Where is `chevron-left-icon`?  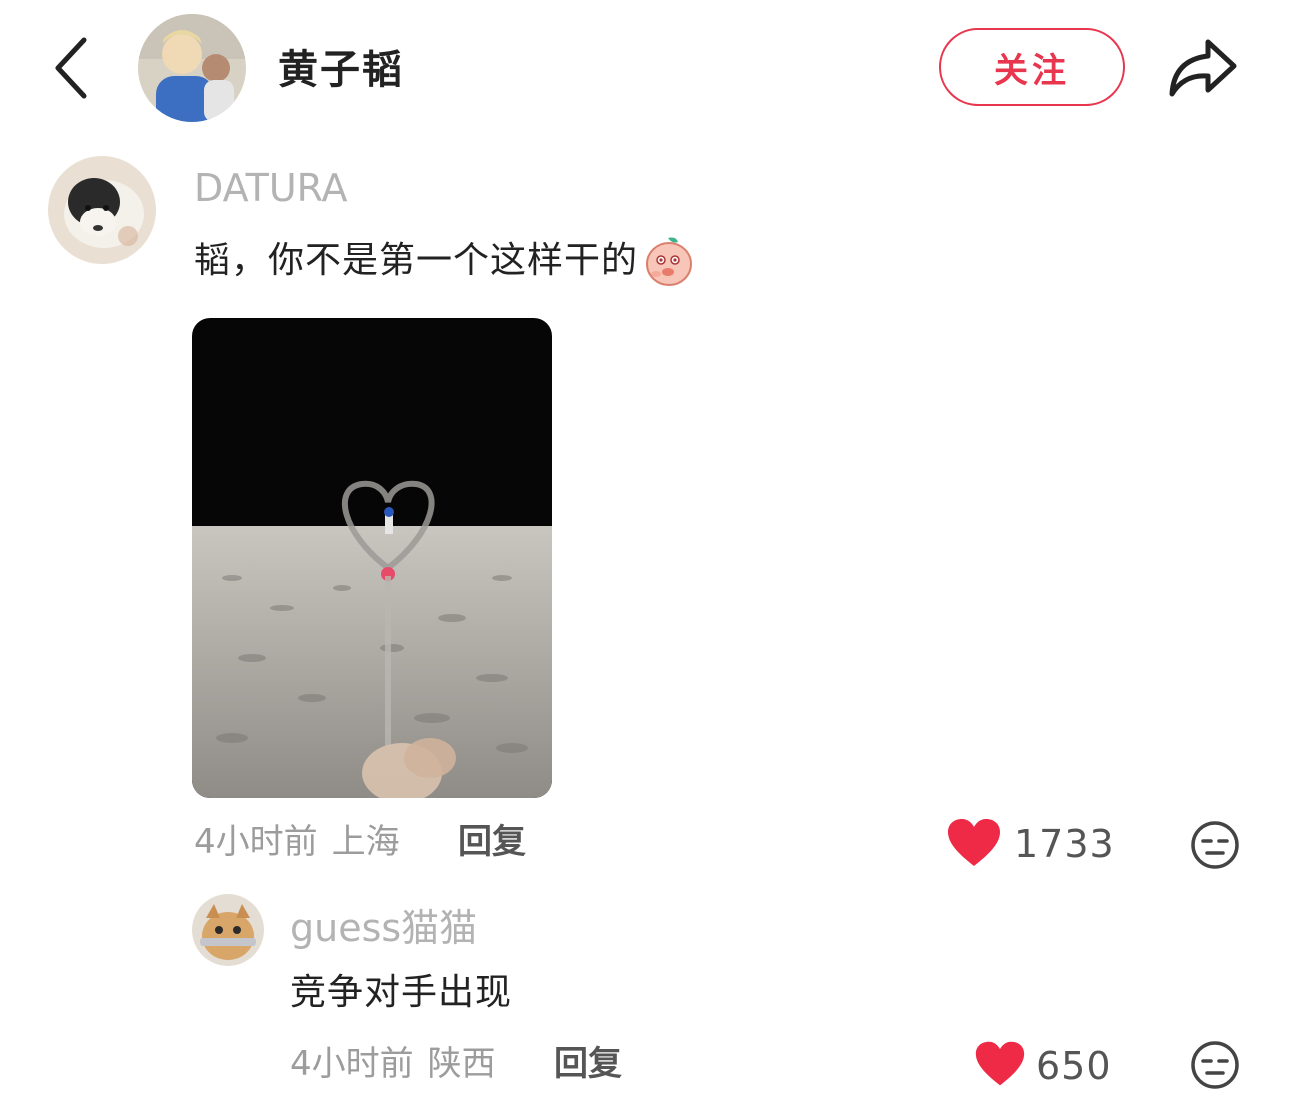
chevron-left-icon is located at coordinates (71, 68).